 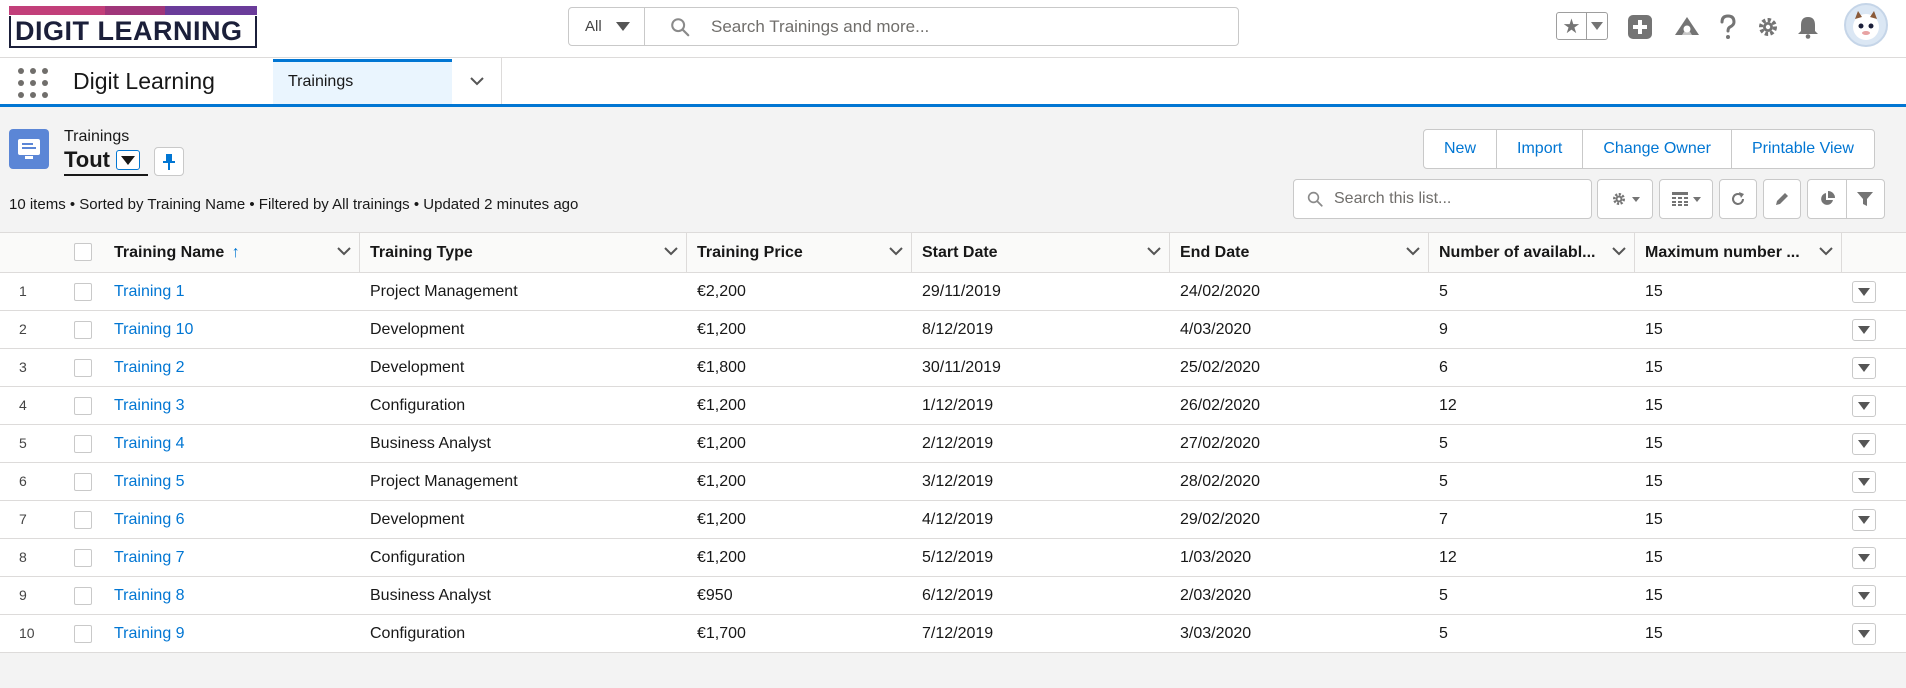 What do you see at coordinates (523, 253) in the screenshot?
I see `col-header-training-type: Training Type` at bounding box center [523, 253].